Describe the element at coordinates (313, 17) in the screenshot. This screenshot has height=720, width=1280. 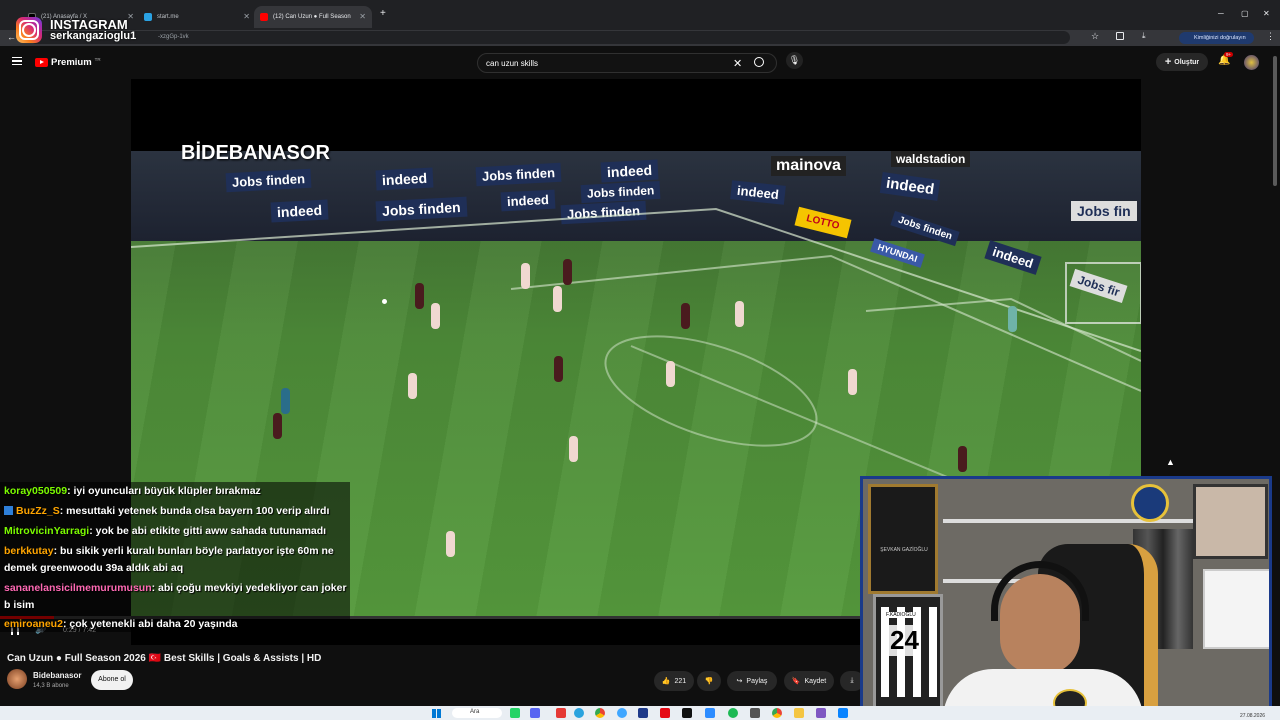
I see `tab-youtube: (12) Can Uzun ● Full Season ✕` at that location.